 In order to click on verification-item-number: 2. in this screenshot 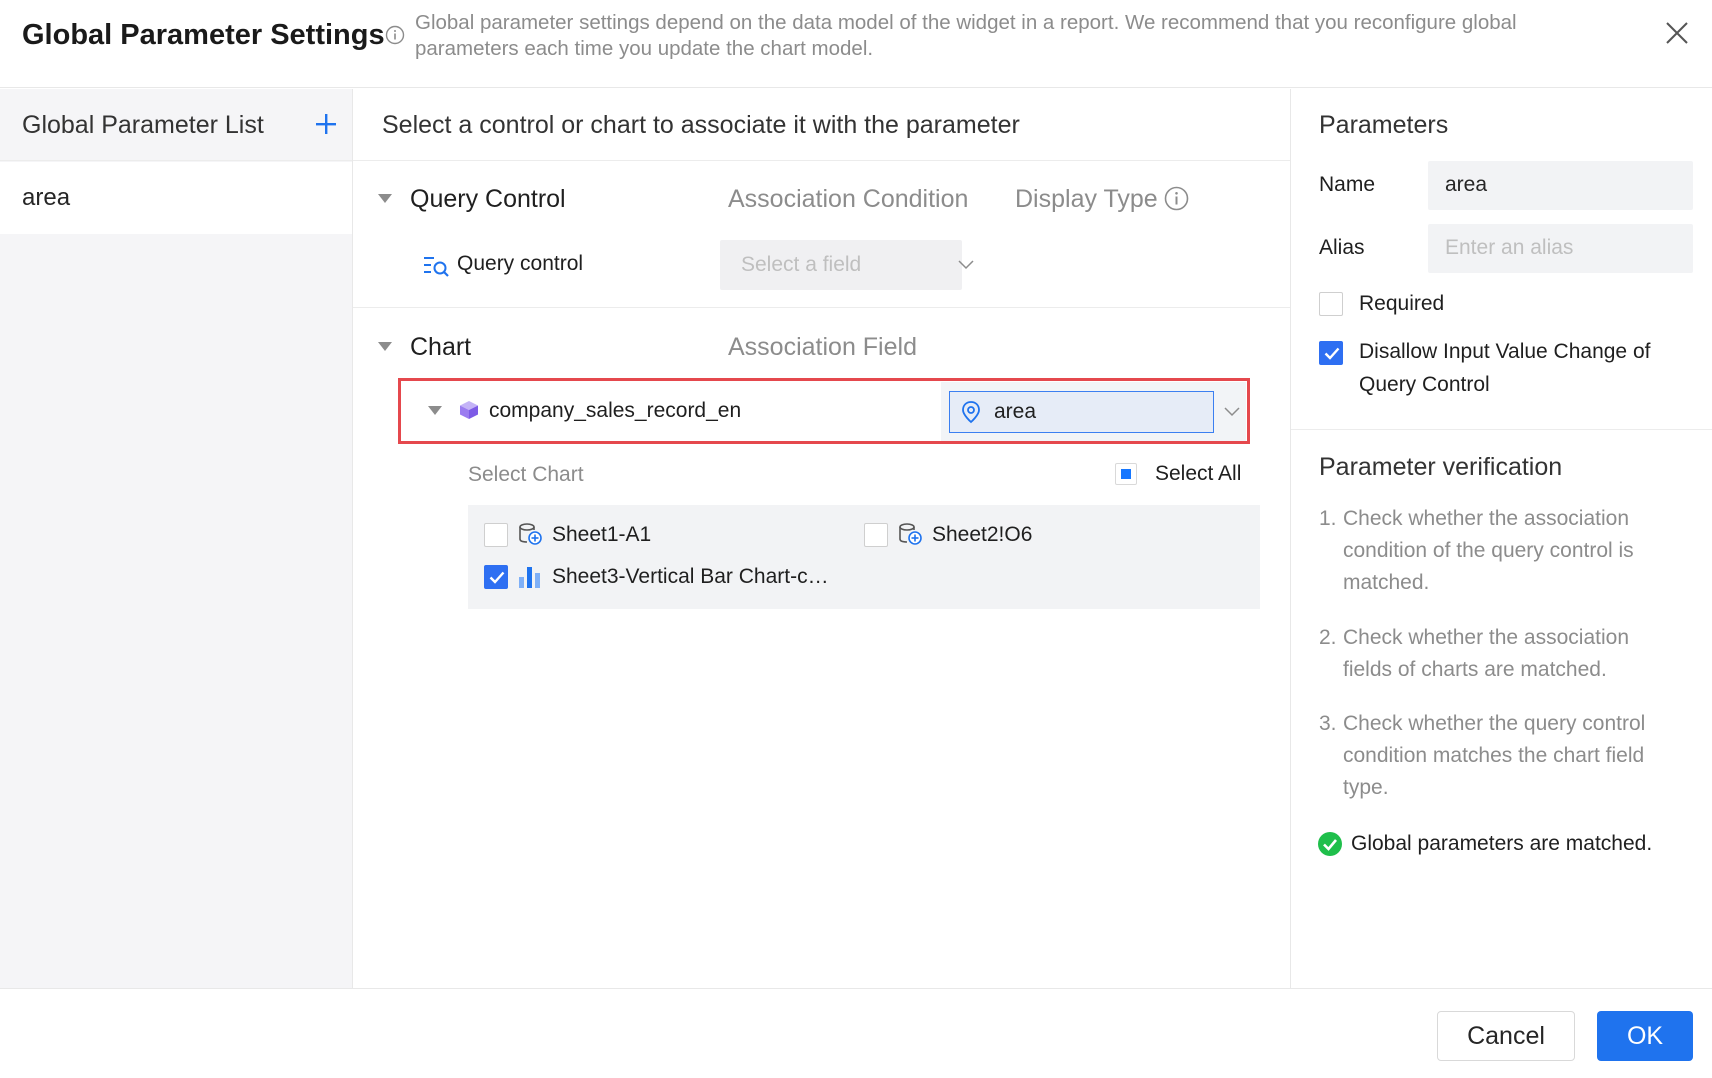, I will do `click(1328, 637)`.